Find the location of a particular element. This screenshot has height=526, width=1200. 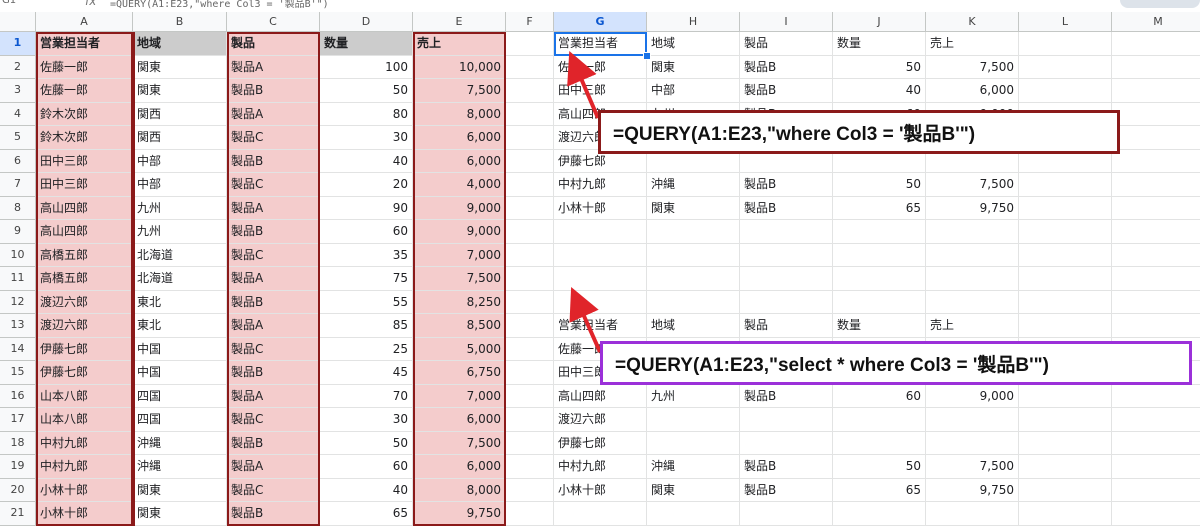

source-data-cell: 8,000 is located at coordinates (459, 490).